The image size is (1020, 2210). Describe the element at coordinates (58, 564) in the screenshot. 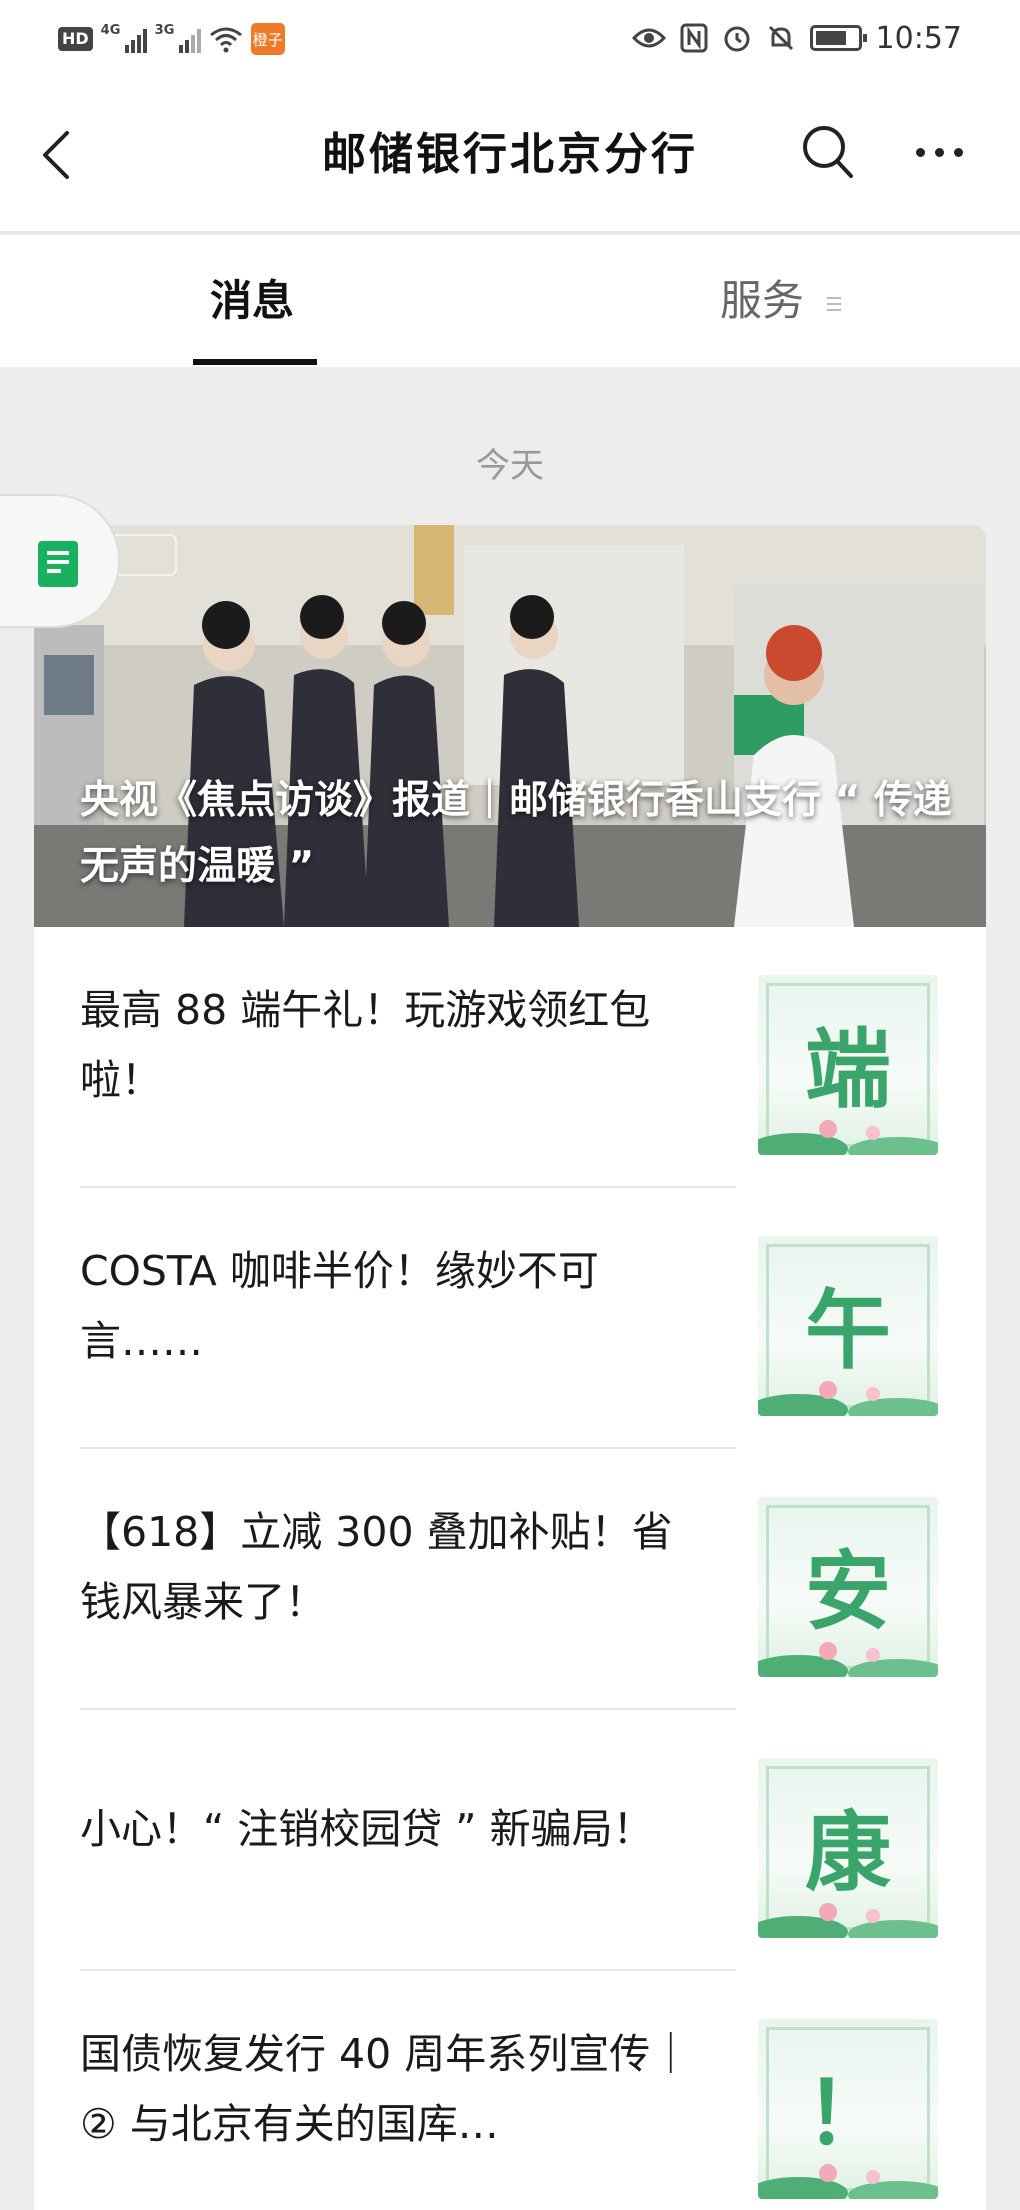

I see `document-icon` at that location.